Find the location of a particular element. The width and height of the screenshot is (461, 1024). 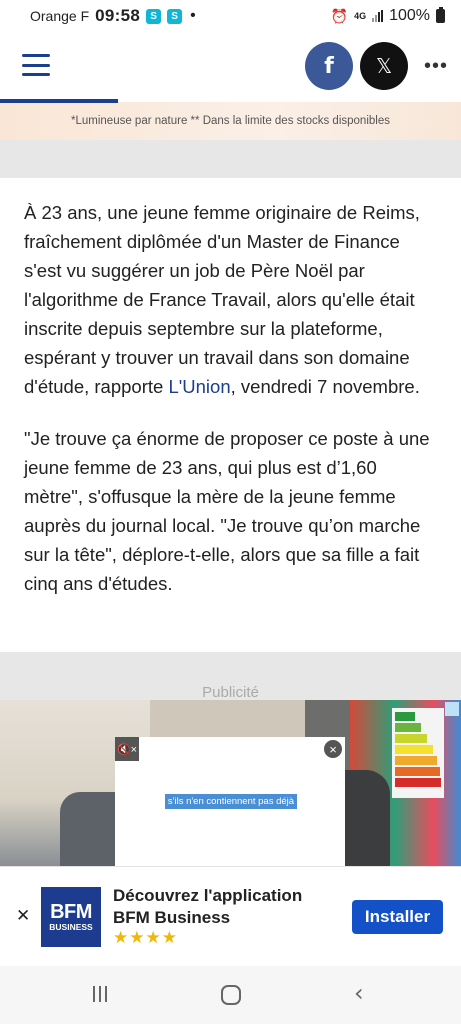

carrier-label: Orange F is located at coordinates (60, 16).